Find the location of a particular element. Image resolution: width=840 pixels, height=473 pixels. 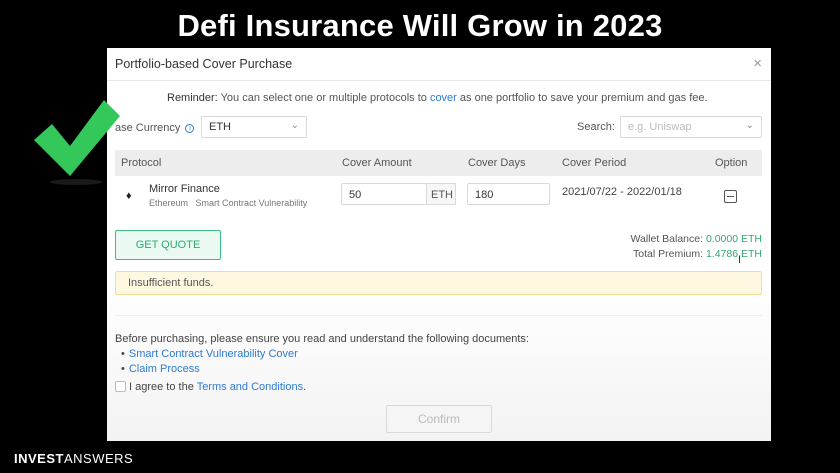

remove-row-icon is located at coordinates (730, 196).